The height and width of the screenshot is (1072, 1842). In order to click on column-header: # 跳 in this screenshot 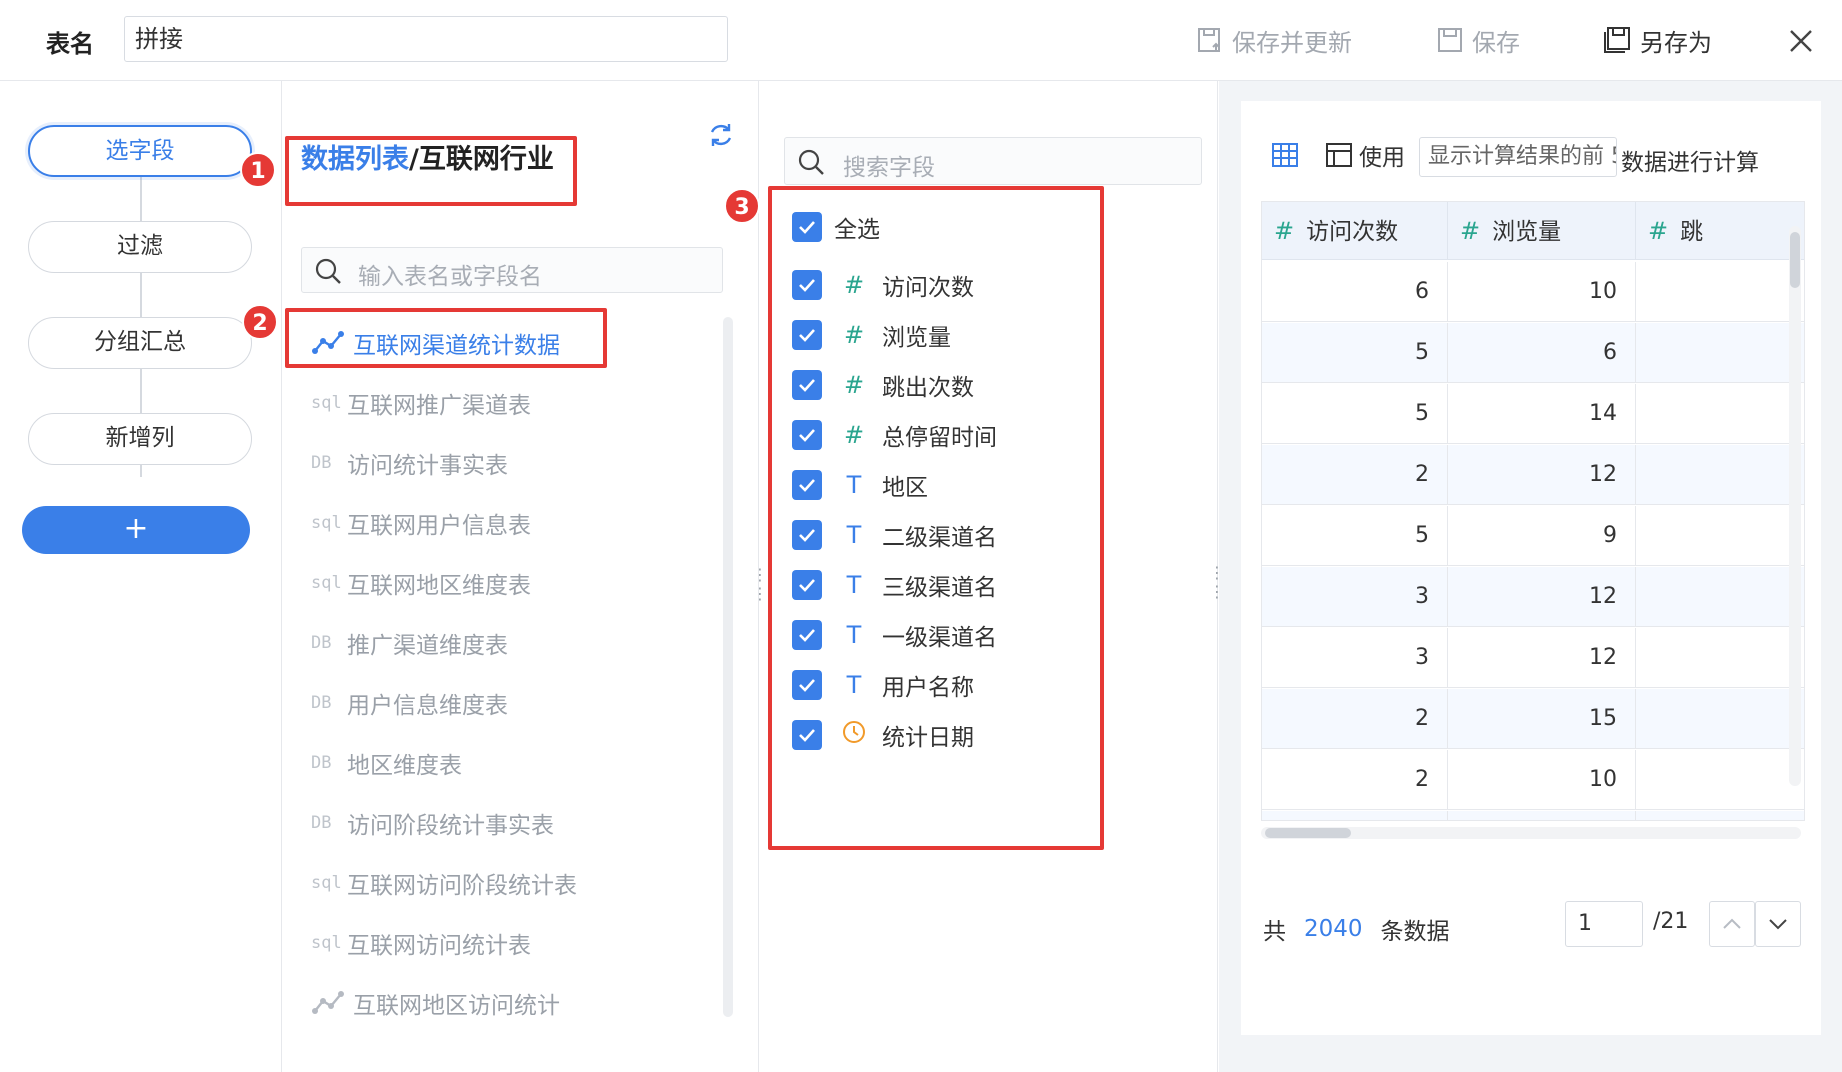, I will do `click(1720, 231)`.